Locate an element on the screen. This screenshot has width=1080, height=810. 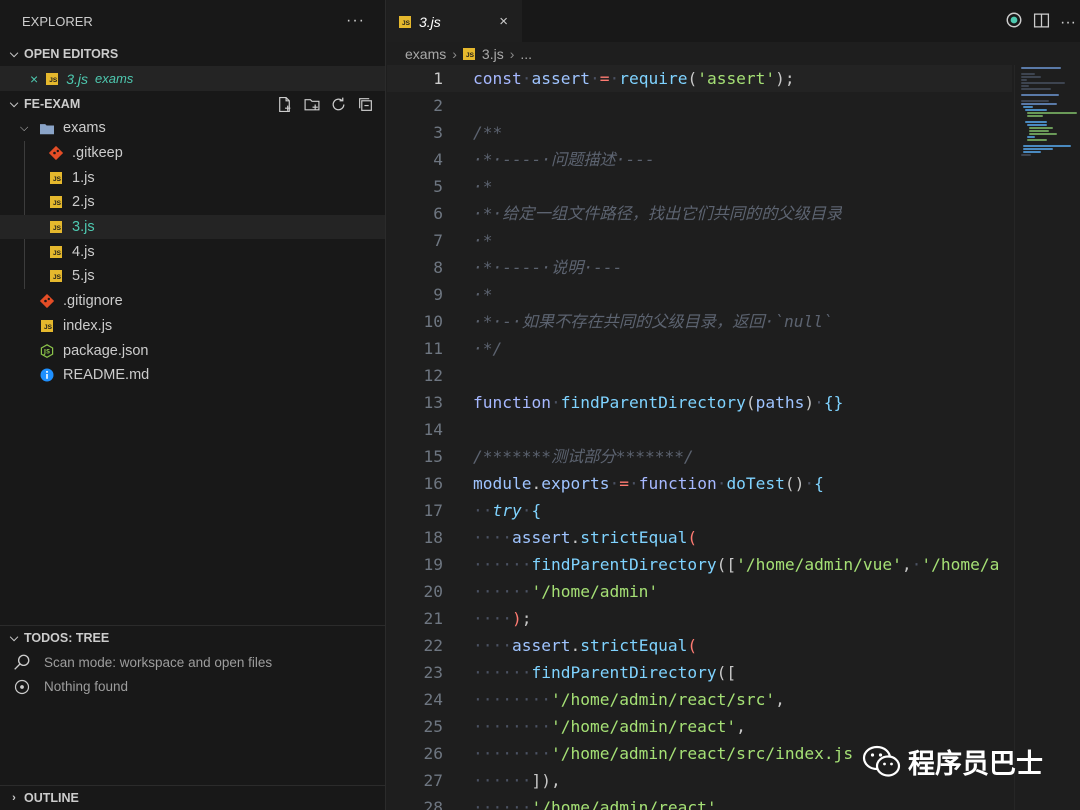
code-line: 9 ·* is located at coordinates (463, 294).